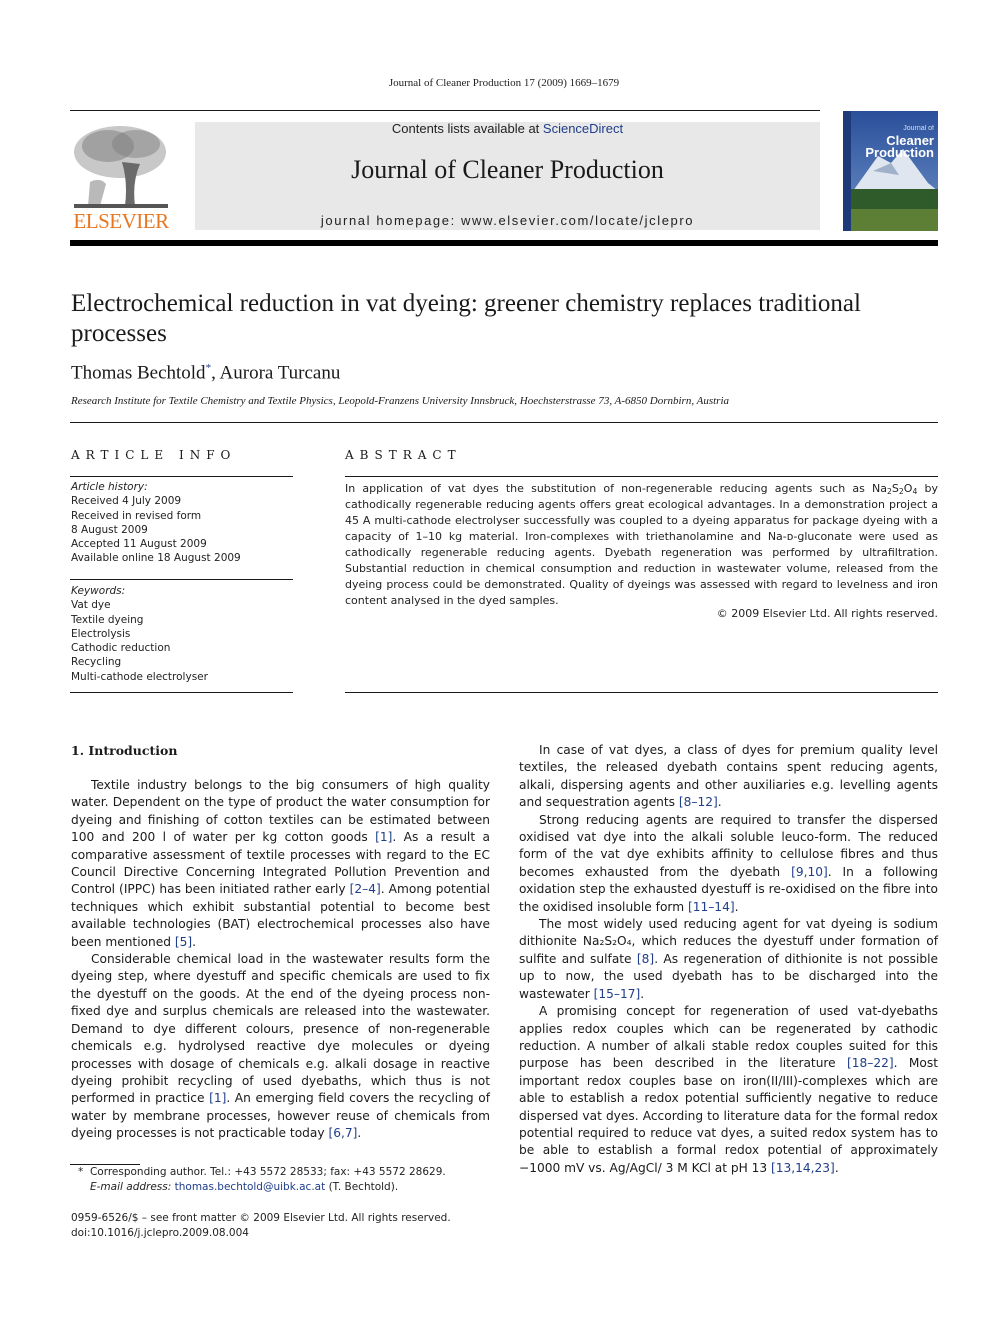 The width and height of the screenshot is (992, 1323). Describe the element at coordinates (899, 141) in the screenshot. I see `cover-title: Journal of Cleaner Production` at that location.